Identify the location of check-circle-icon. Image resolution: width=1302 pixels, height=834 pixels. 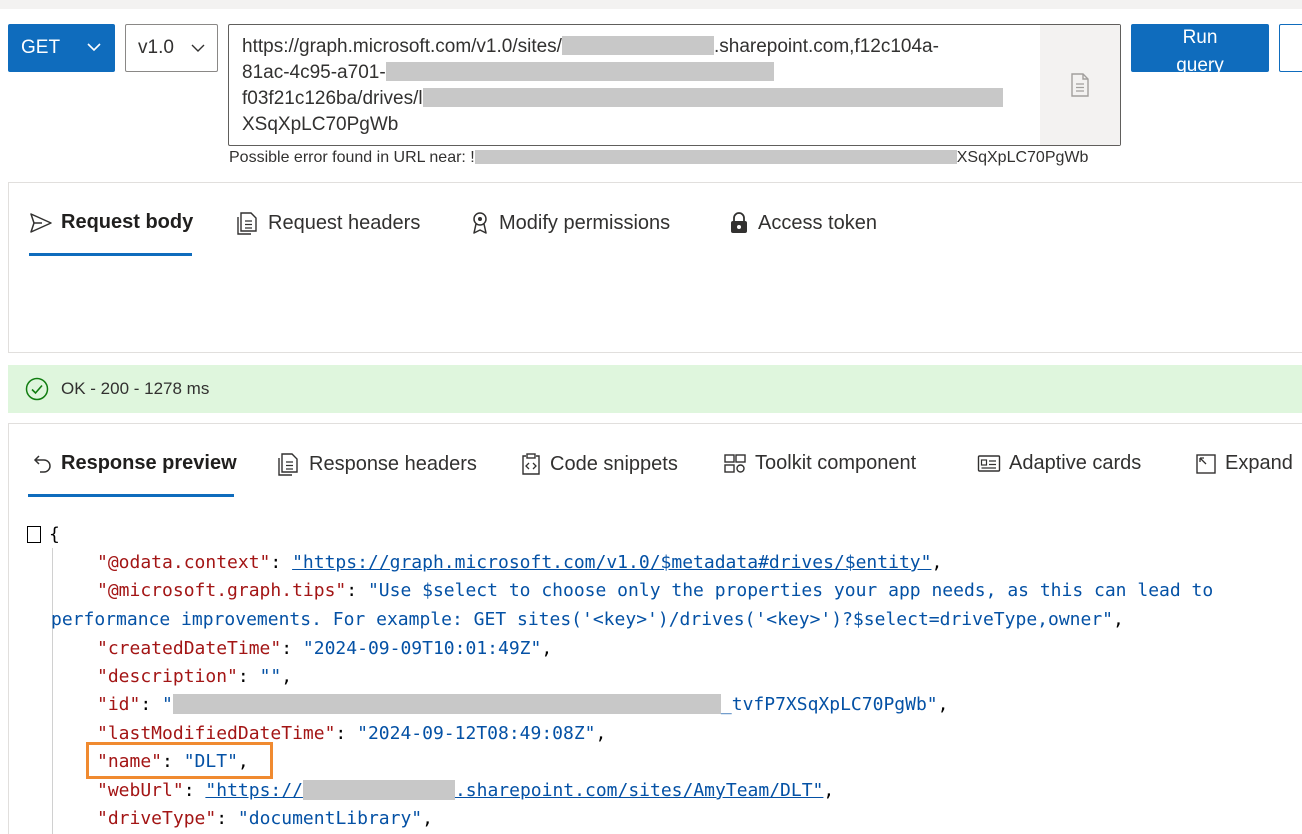
(37, 389).